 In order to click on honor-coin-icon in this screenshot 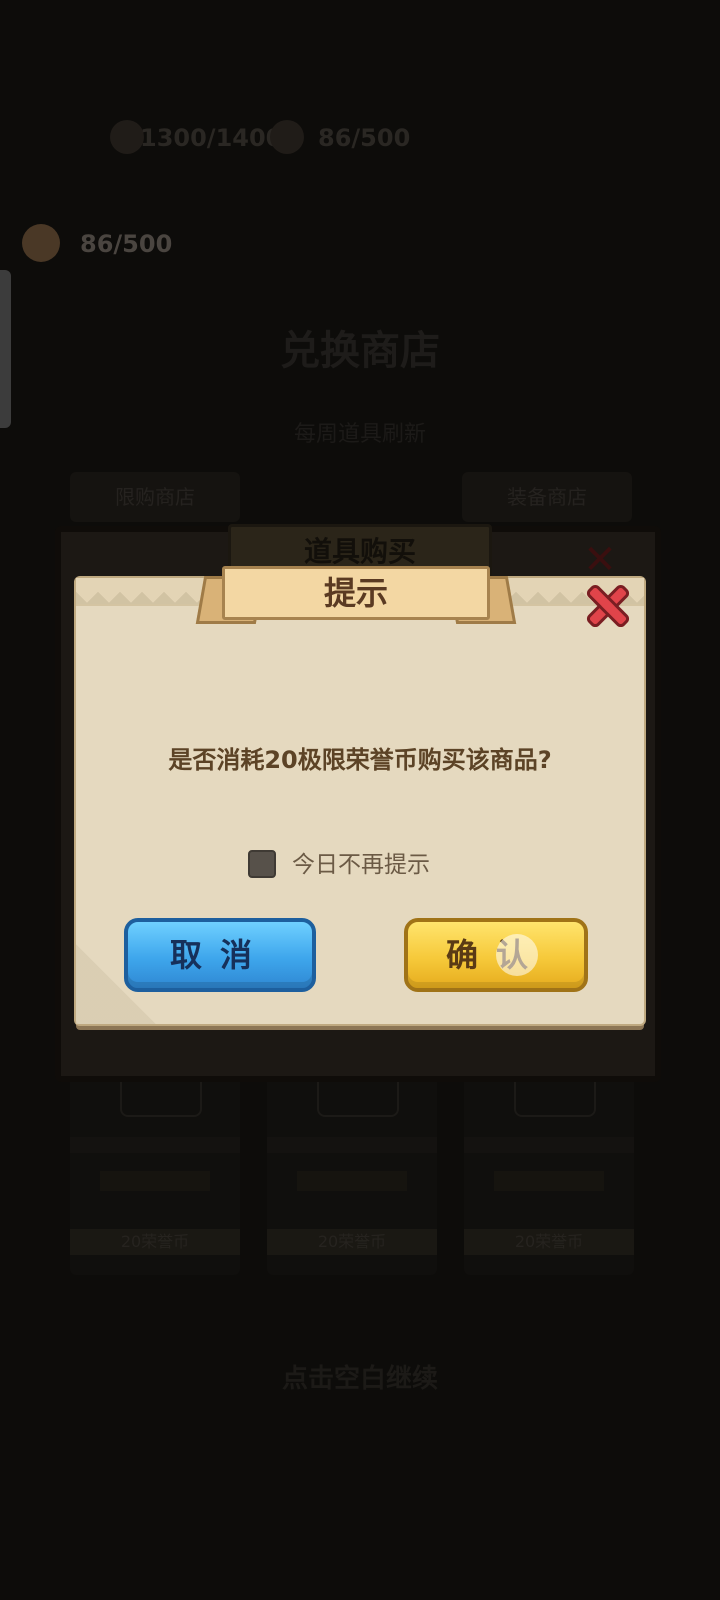, I will do `click(41, 243)`.